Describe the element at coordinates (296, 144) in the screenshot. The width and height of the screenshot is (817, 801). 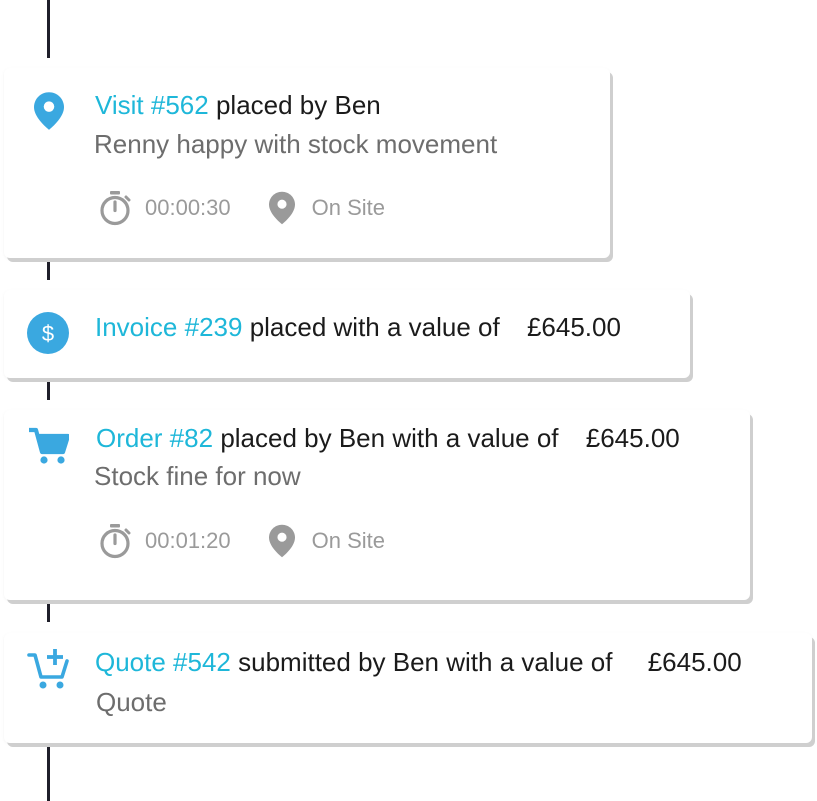
I see `entry-note: Renny happy with stock movement` at that location.